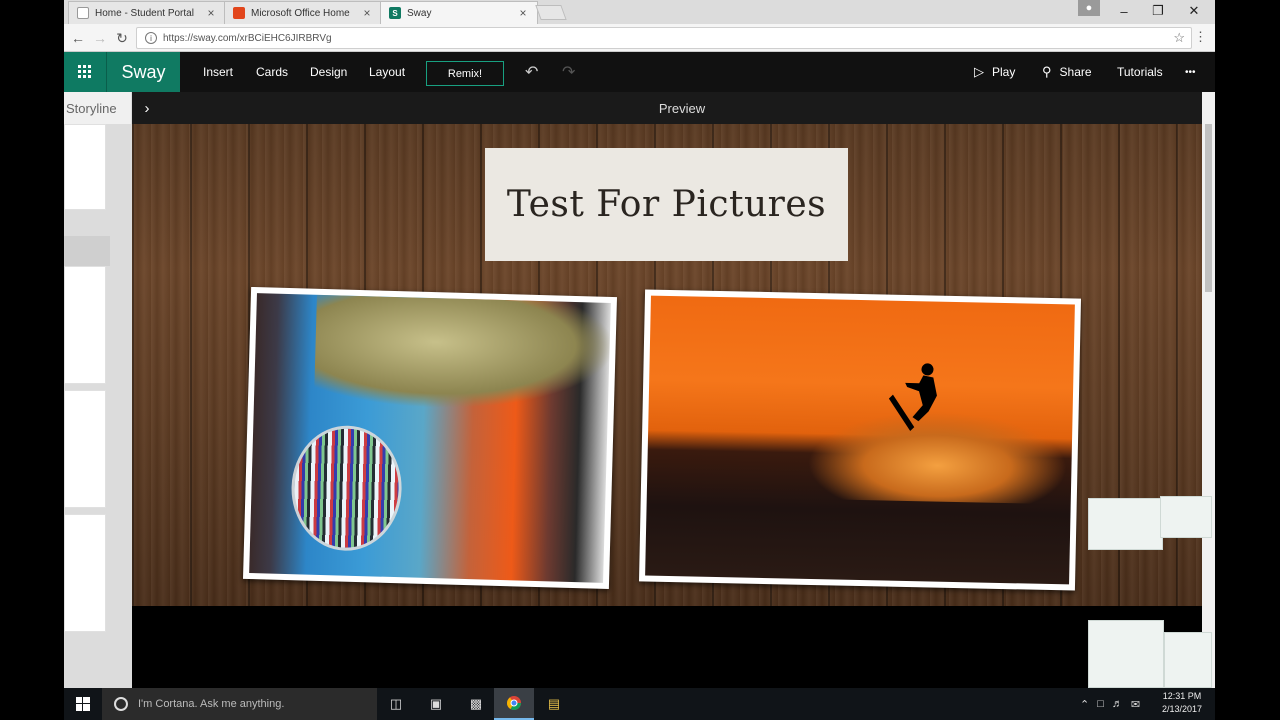 This screenshot has width=1280, height=720. I want to click on preview-header: Preview, so click(682, 108).